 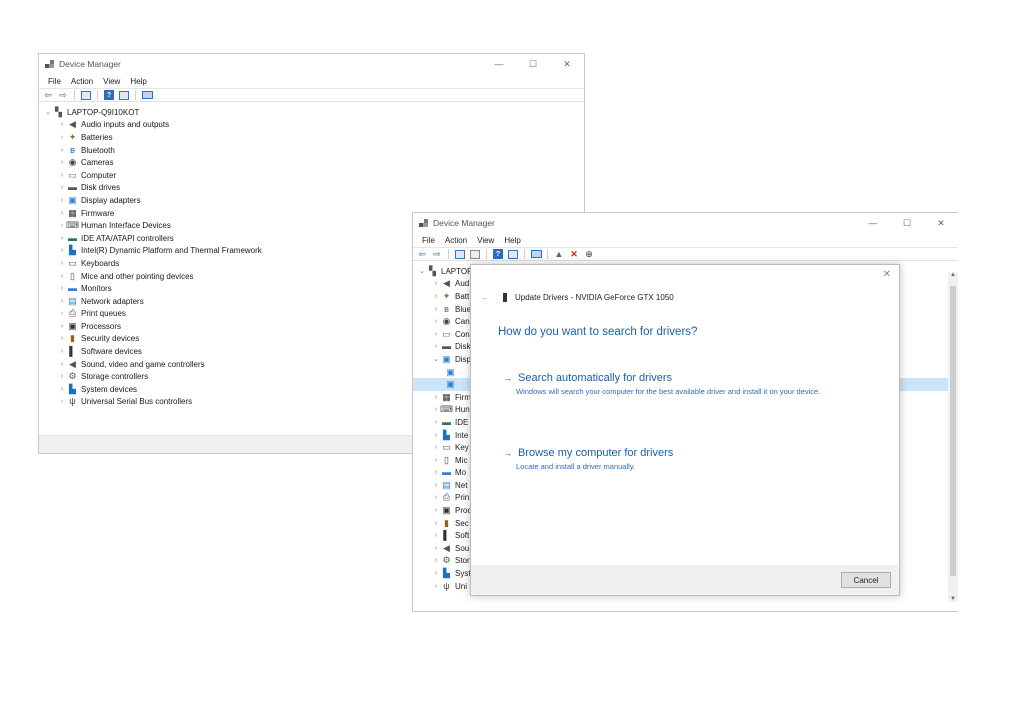 What do you see at coordinates (311, 200) in the screenshot?
I see `tree-item: › ▣ Display adapters` at bounding box center [311, 200].